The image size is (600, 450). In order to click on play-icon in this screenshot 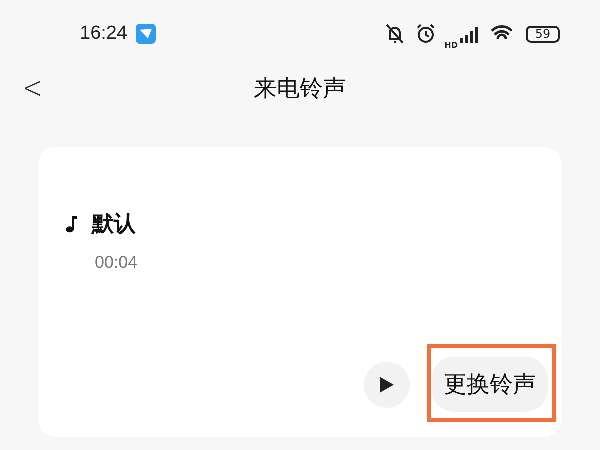, I will do `click(387, 385)`.